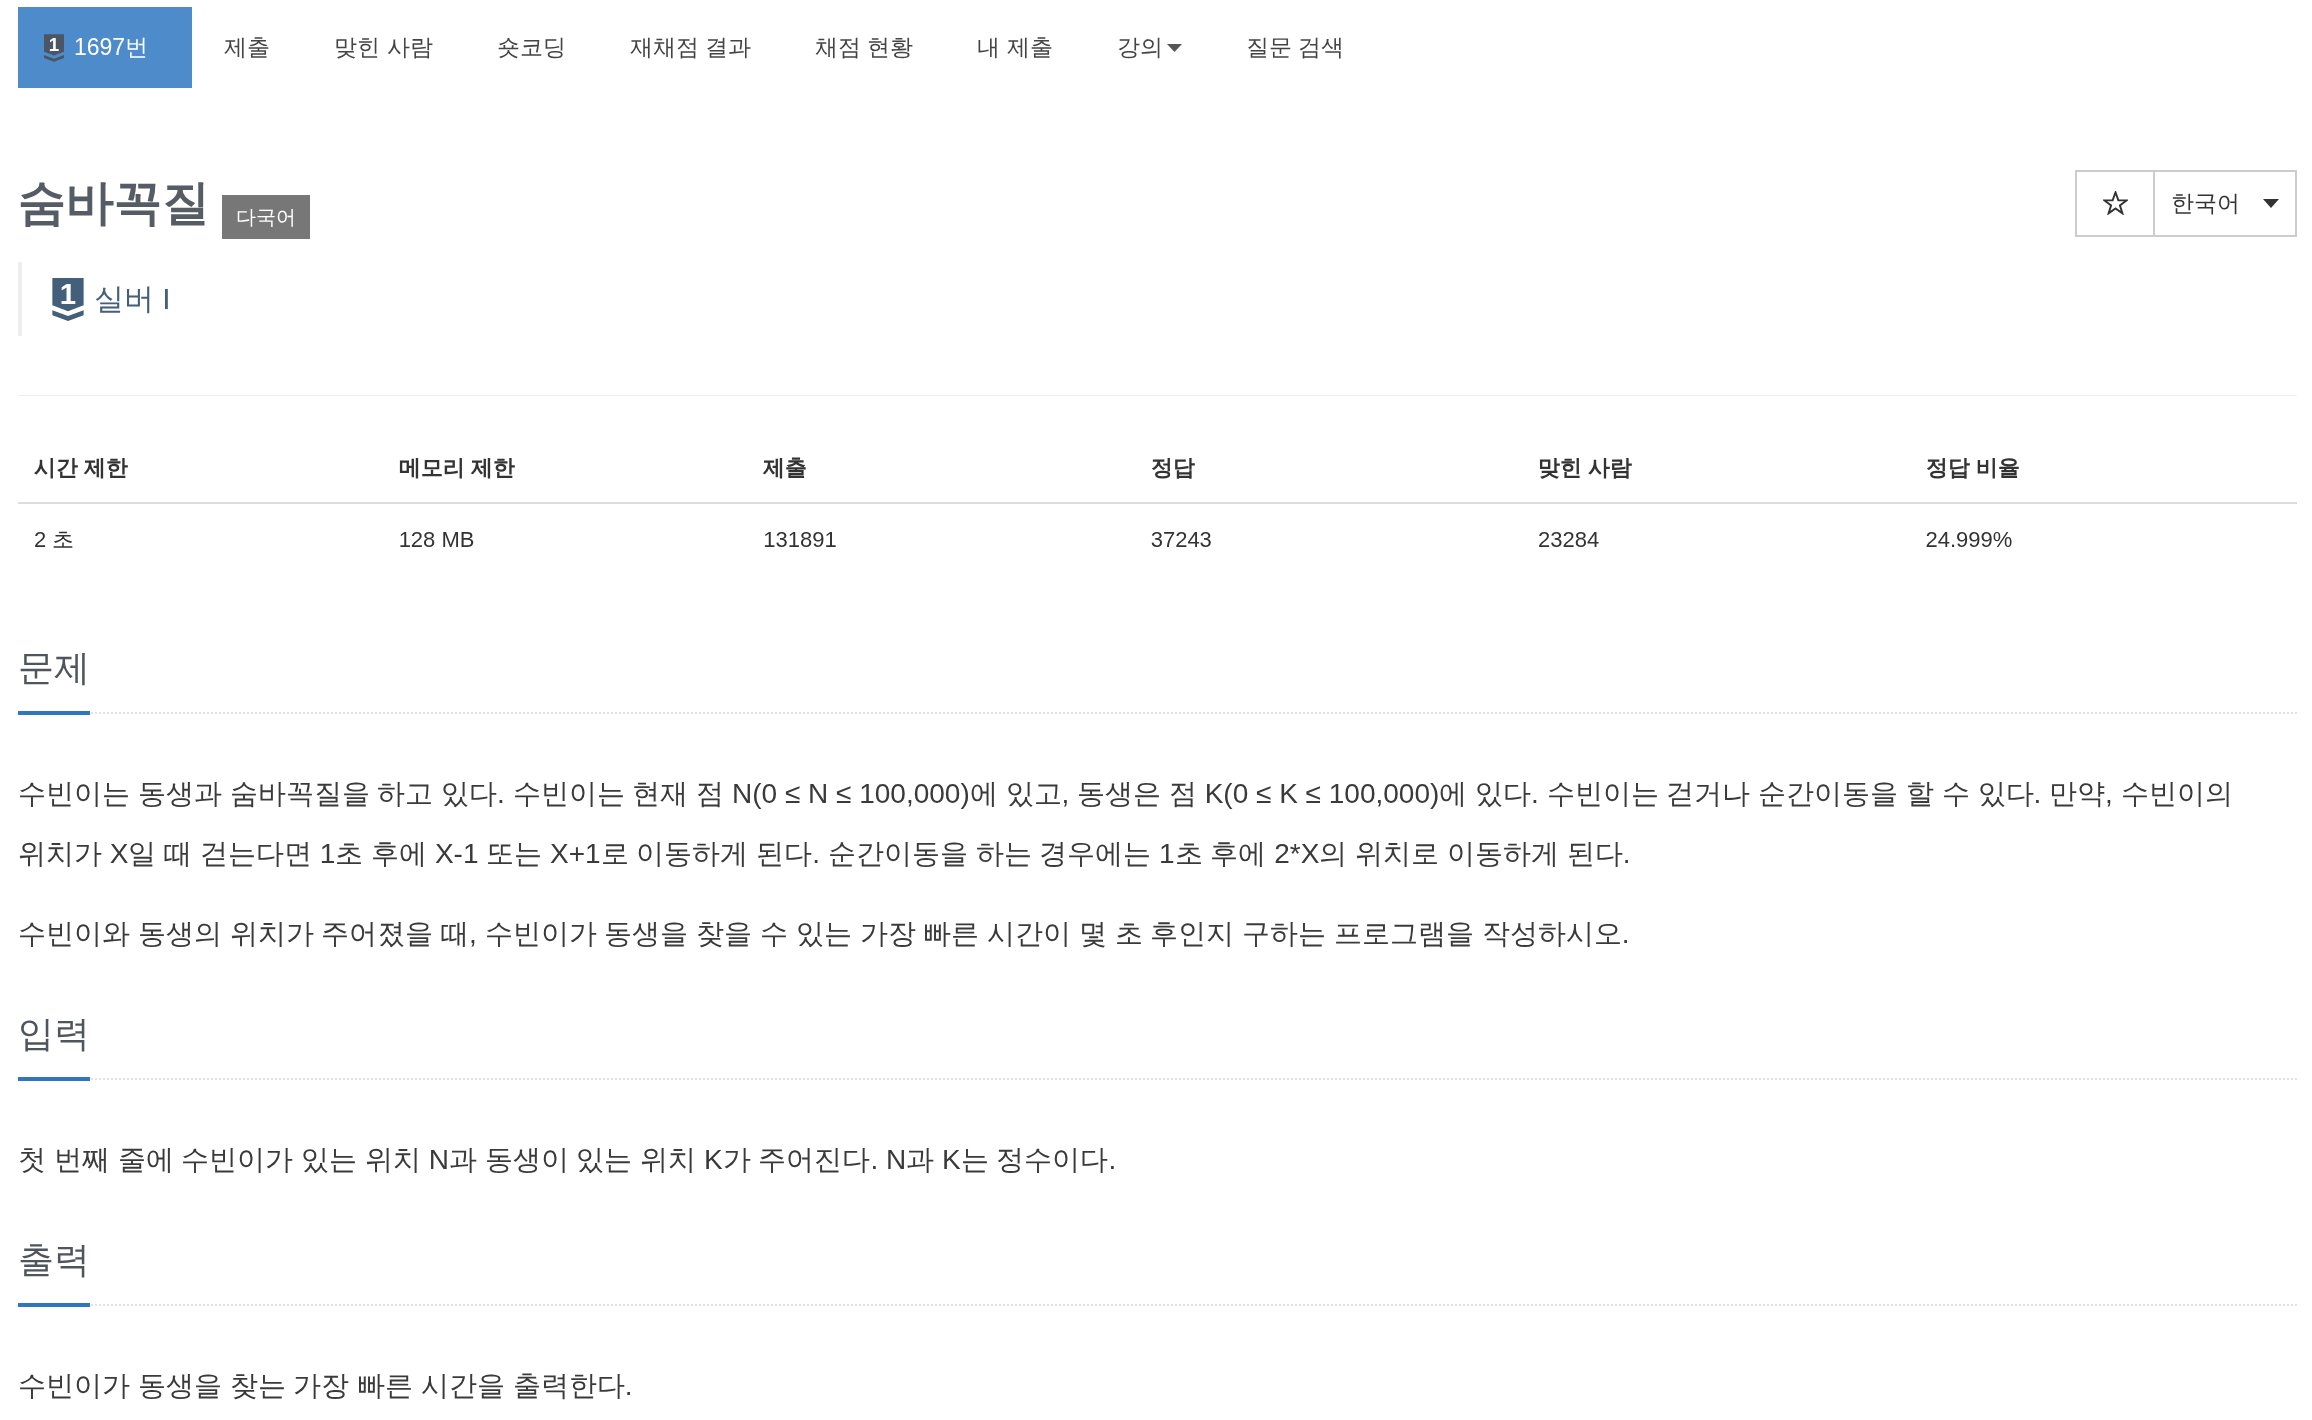 Image resolution: width=2312 pixels, height=1420 pixels. What do you see at coordinates (941, 468) in the screenshot?
I see `column-header: 제출` at bounding box center [941, 468].